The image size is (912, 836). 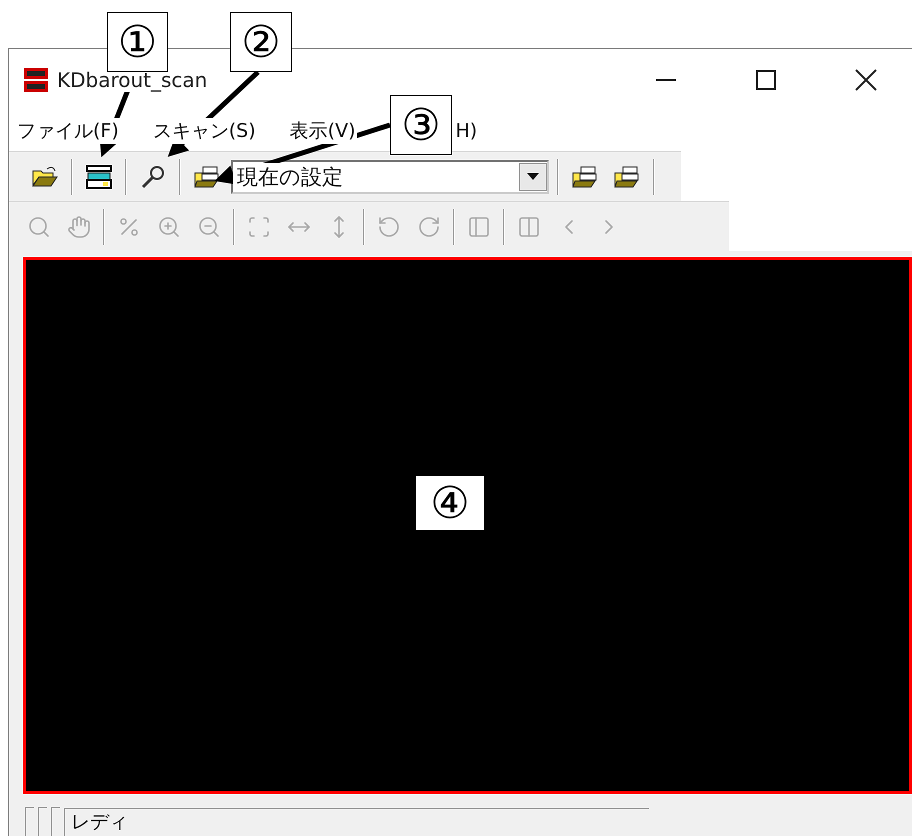 I want to click on app-logo-icon, so click(x=36, y=80).